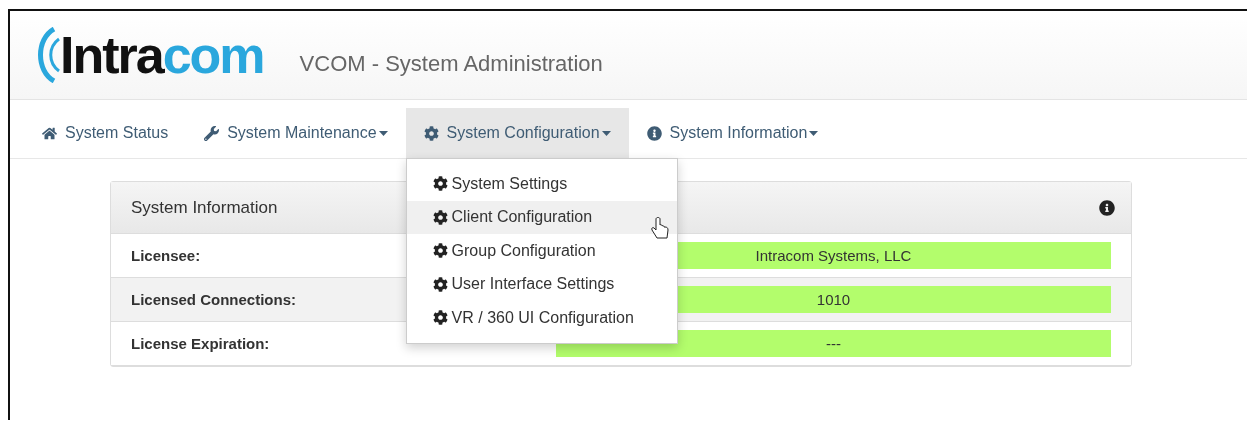 Image resolution: width=1247 pixels, height=422 pixels. What do you see at coordinates (200, 343) in the screenshot?
I see `row-label: License Expiration:` at bounding box center [200, 343].